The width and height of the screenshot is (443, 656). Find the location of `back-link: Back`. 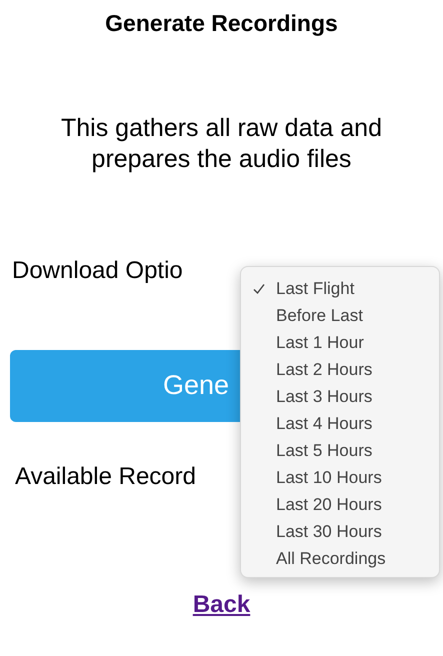

back-link: Back is located at coordinates (221, 604).